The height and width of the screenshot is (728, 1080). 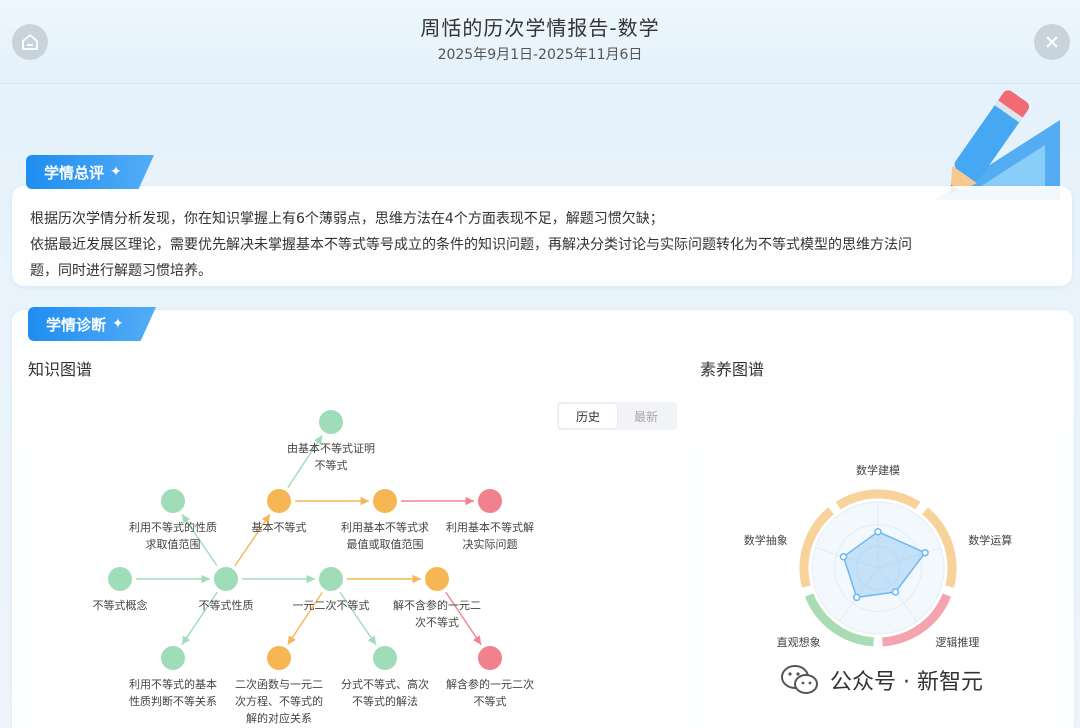 I want to click on watermark: 公众号 · 新智元, so click(x=881, y=680).